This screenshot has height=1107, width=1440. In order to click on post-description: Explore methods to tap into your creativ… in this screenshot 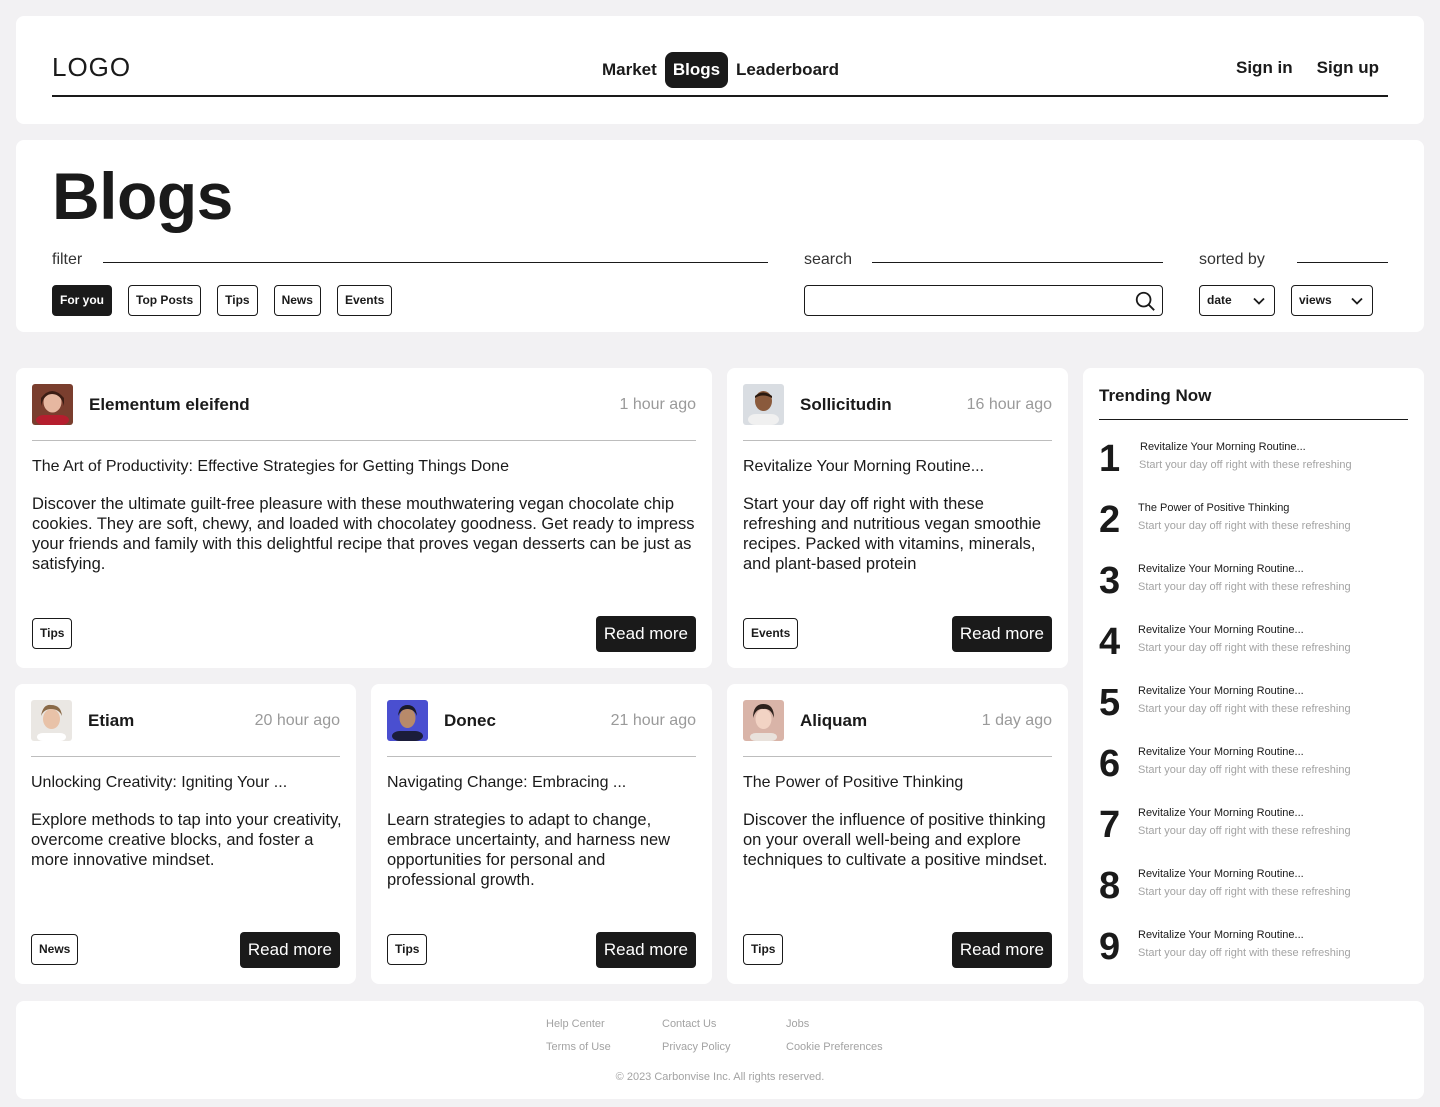, I will do `click(186, 840)`.